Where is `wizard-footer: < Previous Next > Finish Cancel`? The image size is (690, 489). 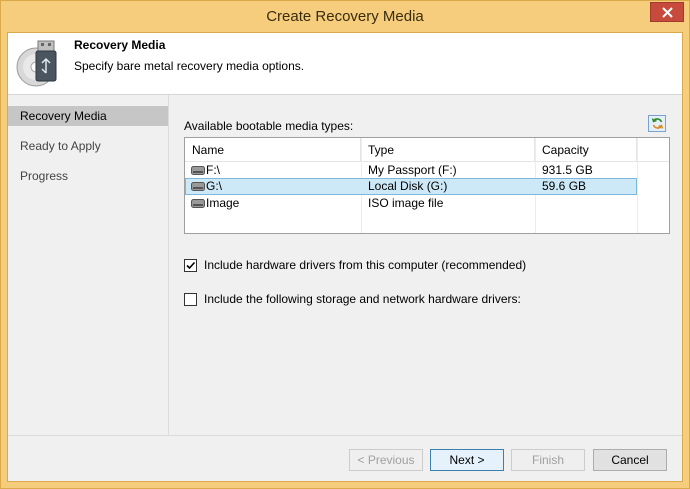
wizard-footer: < Previous Next > Finish Cancel is located at coordinates (345, 458).